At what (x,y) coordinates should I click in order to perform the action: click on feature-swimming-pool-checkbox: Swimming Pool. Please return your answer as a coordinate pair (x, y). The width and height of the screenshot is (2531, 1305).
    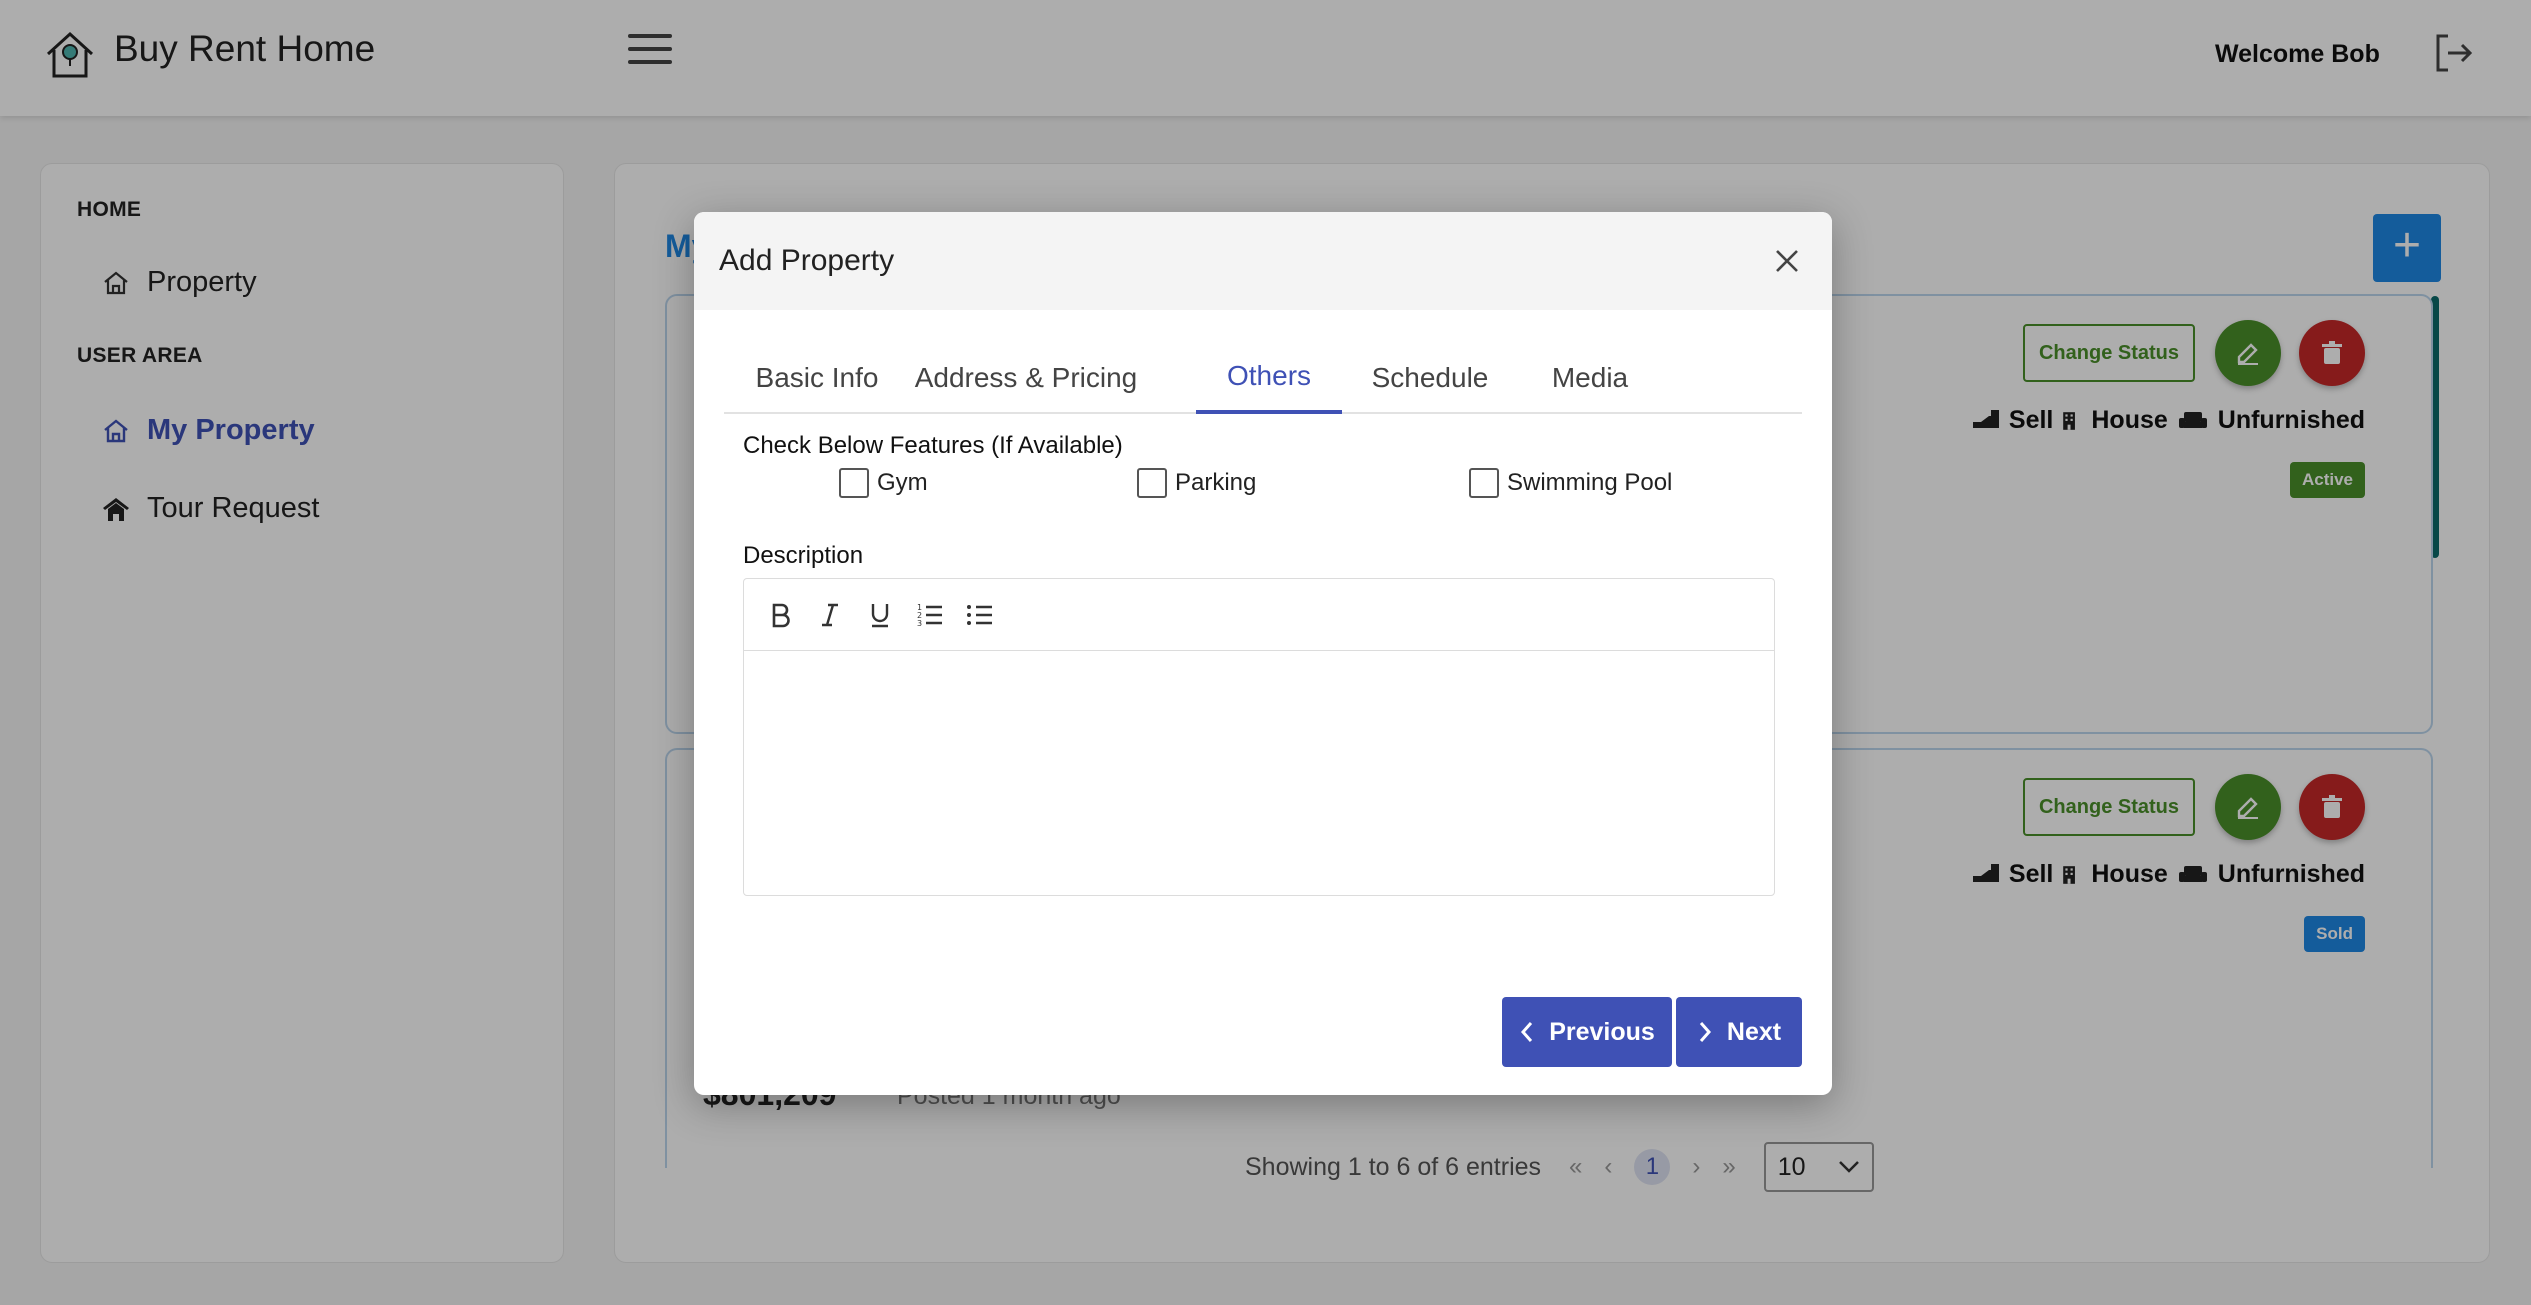
    Looking at the image, I should click on (1570, 483).